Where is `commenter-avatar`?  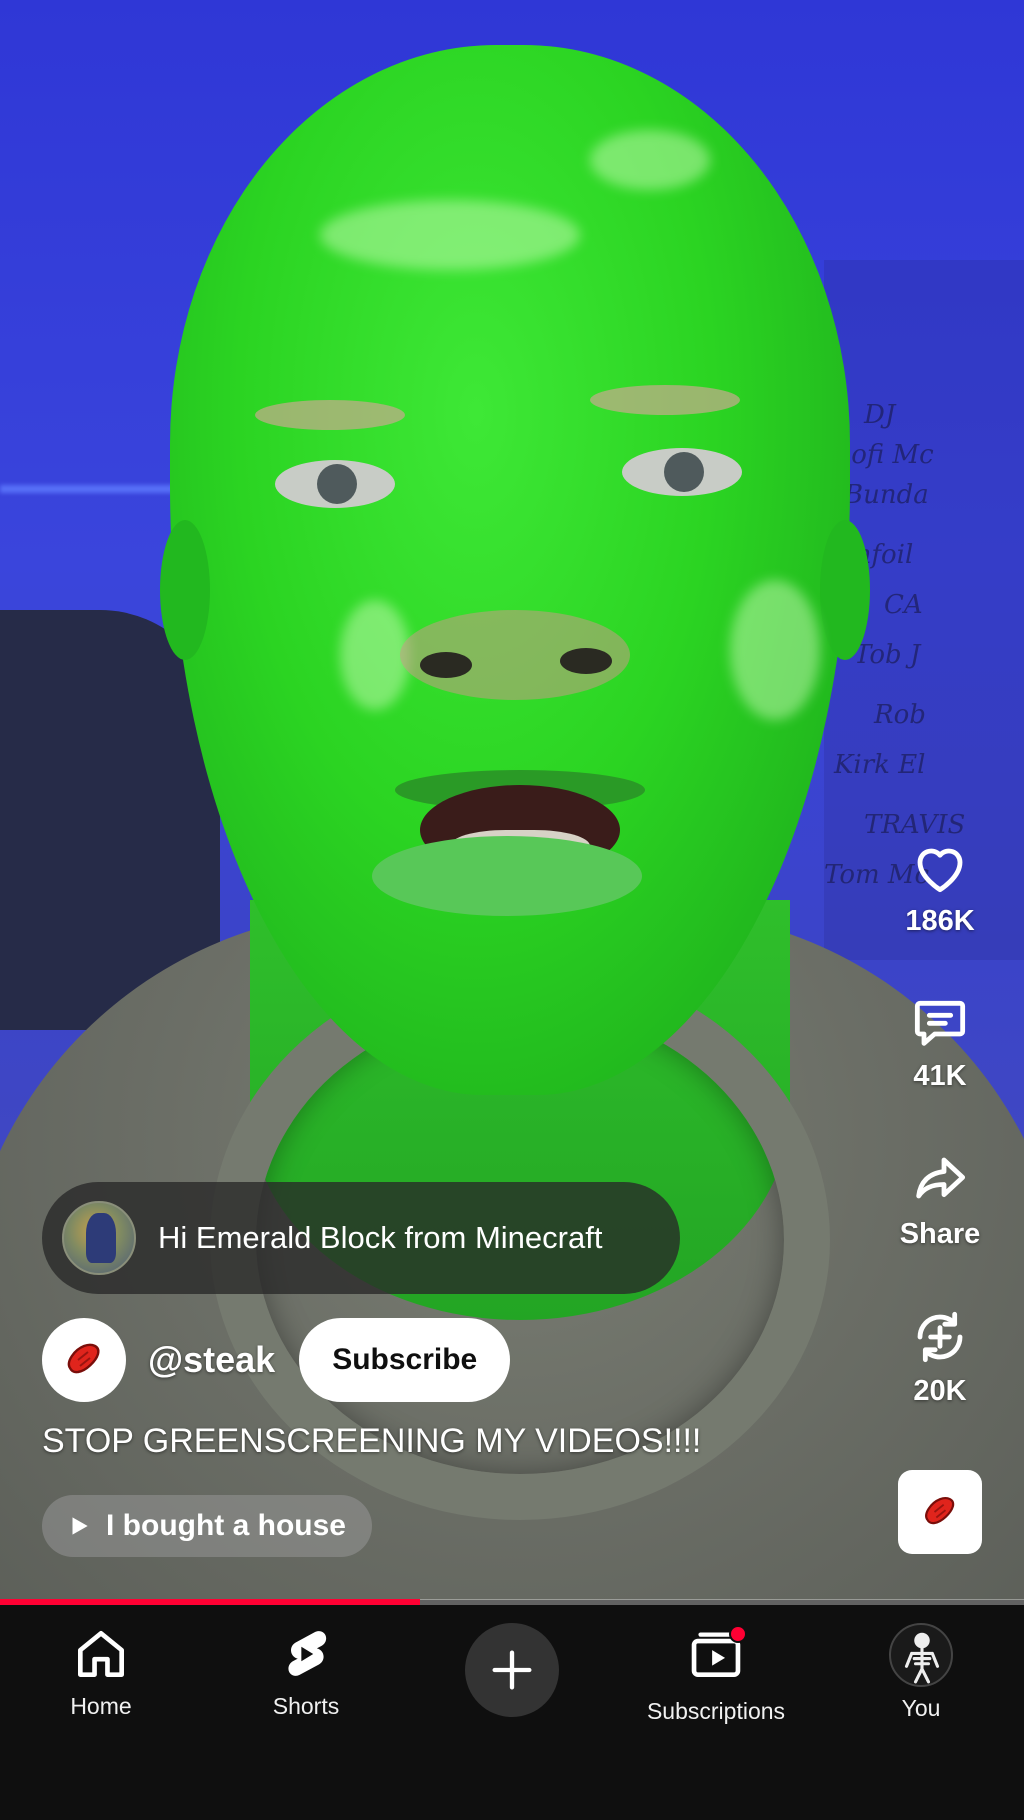 commenter-avatar is located at coordinates (99, 1238).